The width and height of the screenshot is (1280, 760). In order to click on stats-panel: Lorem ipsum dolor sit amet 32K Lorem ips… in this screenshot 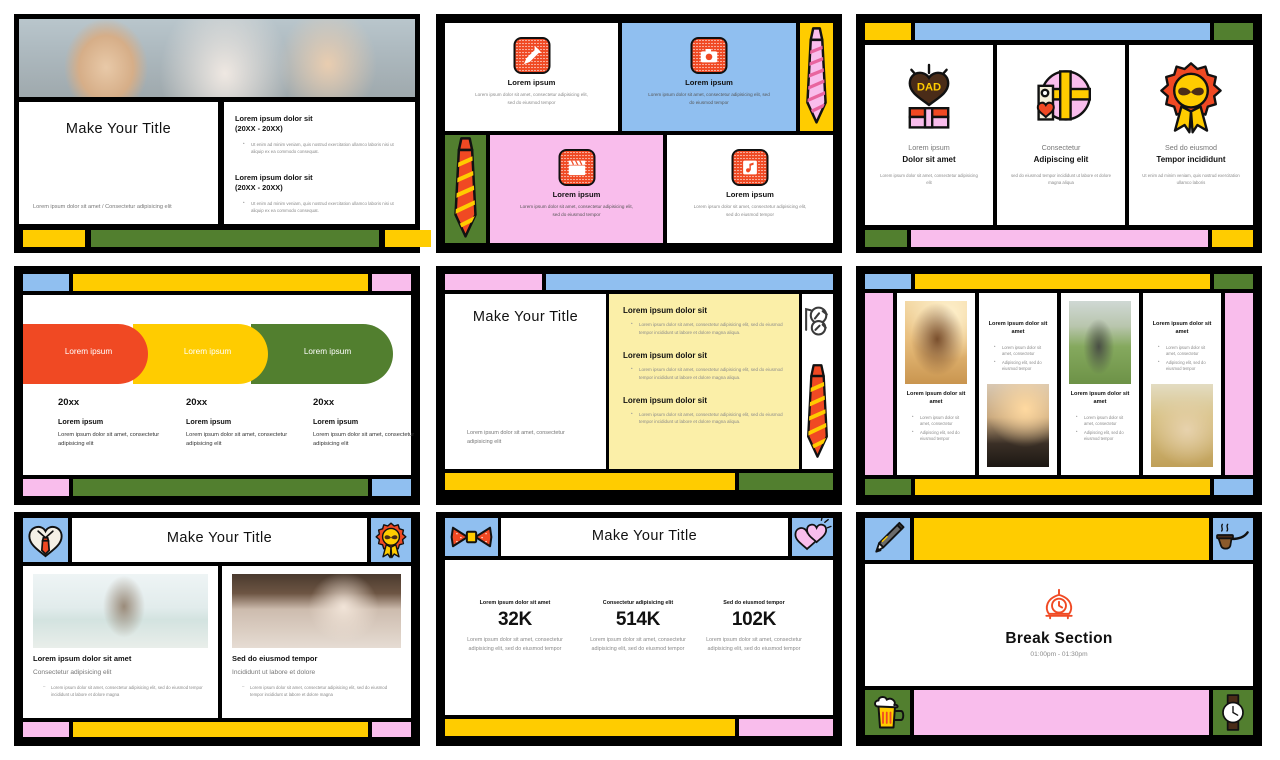, I will do `click(639, 637)`.